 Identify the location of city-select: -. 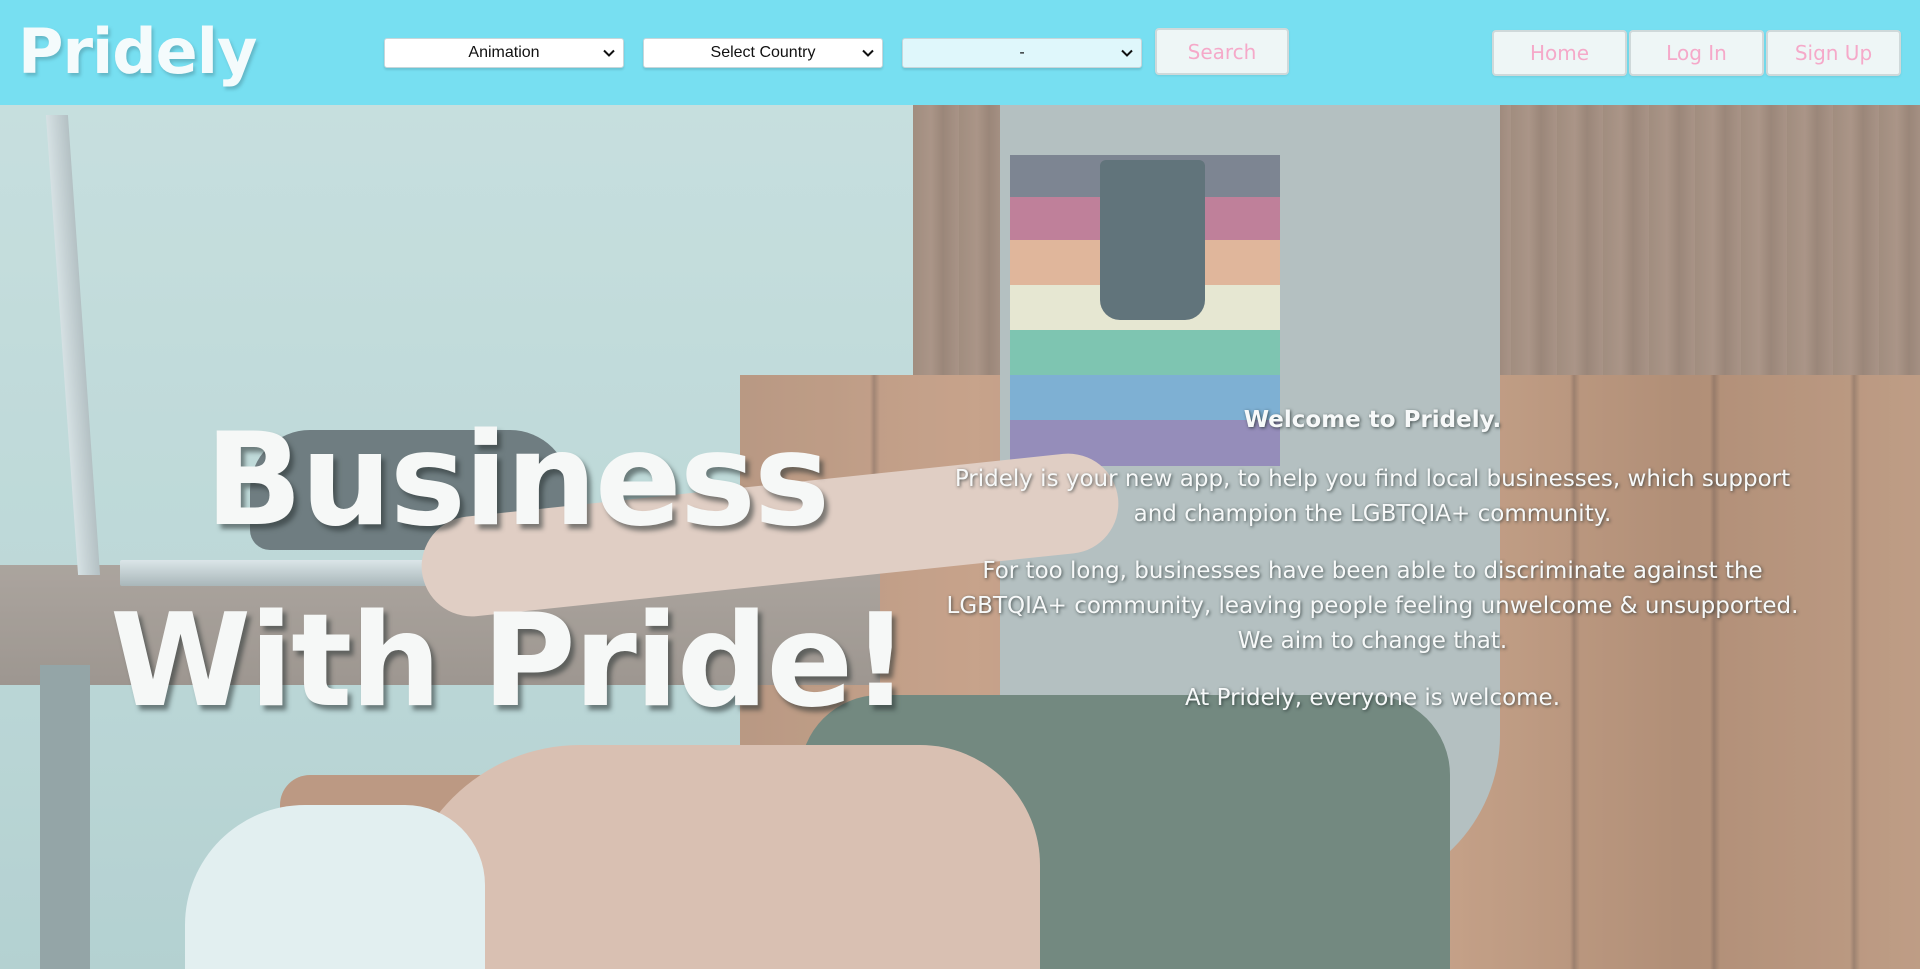
(1022, 53).